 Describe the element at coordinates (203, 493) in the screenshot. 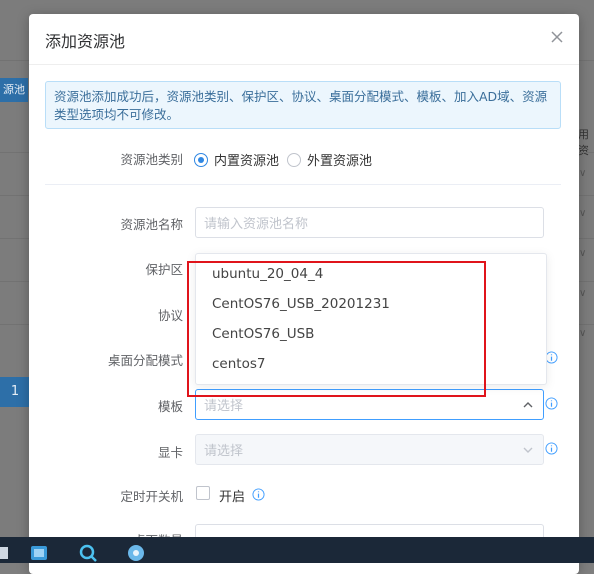

I see `scheduled-power-checkbox` at that location.